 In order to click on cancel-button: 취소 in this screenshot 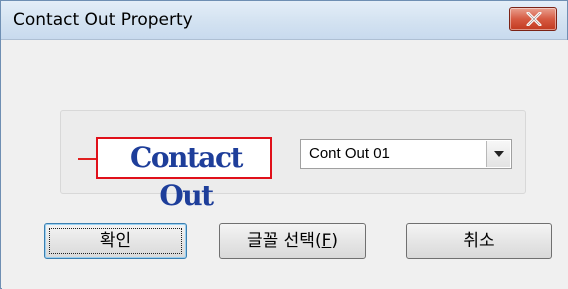, I will do `click(479, 241)`.